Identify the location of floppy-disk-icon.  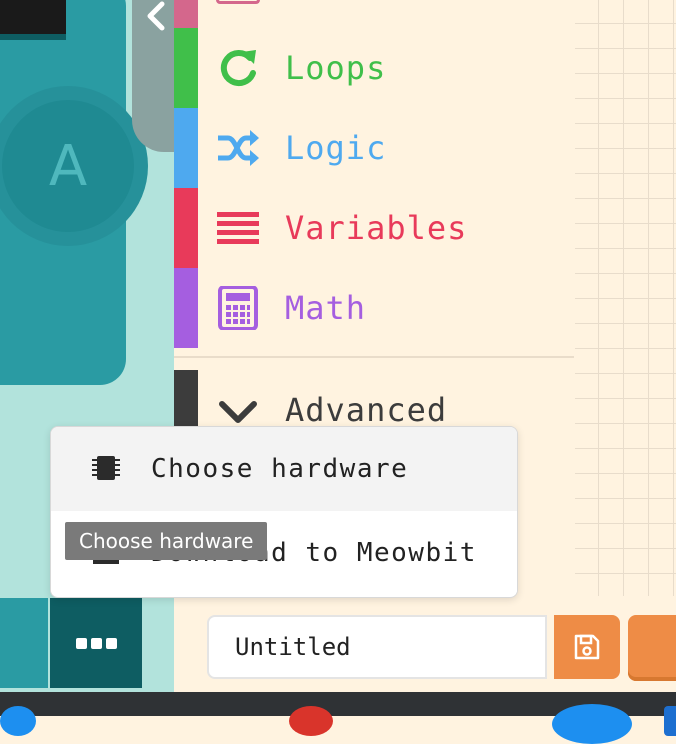
(587, 647).